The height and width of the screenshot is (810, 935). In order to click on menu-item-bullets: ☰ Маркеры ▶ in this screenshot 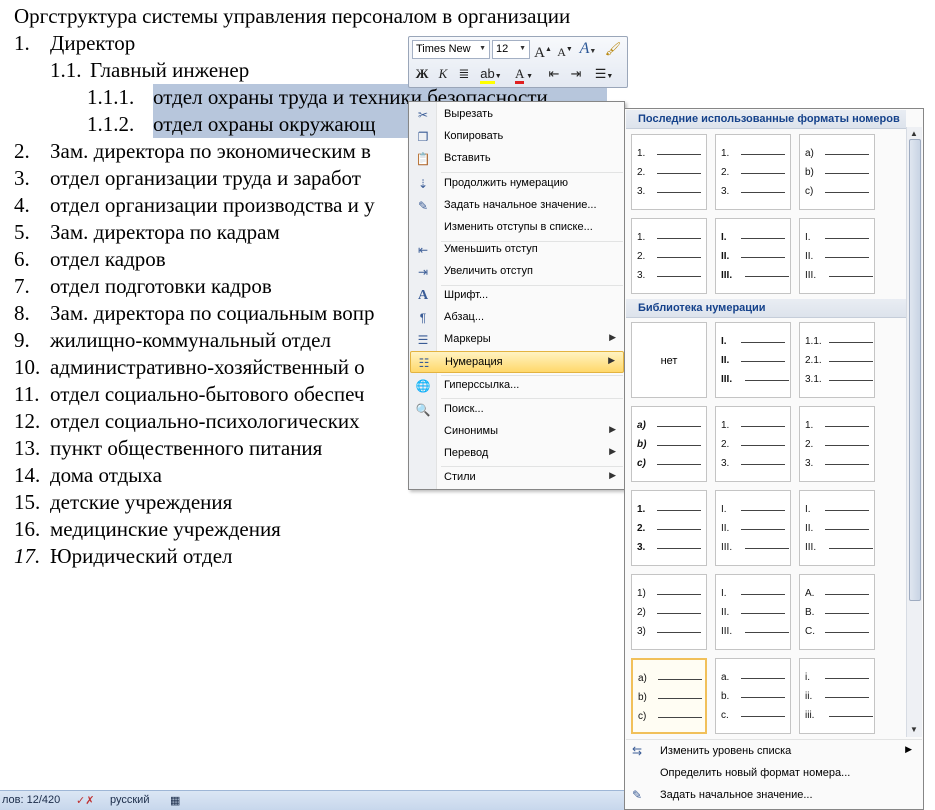, I will do `click(517, 340)`.